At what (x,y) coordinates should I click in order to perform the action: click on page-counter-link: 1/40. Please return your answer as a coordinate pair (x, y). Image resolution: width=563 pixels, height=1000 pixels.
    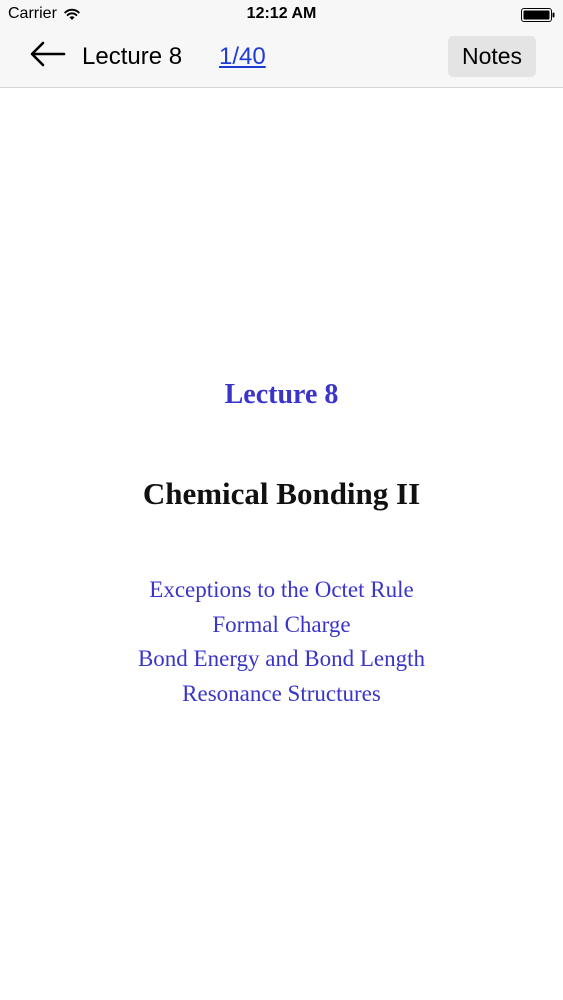
    Looking at the image, I should click on (242, 57).